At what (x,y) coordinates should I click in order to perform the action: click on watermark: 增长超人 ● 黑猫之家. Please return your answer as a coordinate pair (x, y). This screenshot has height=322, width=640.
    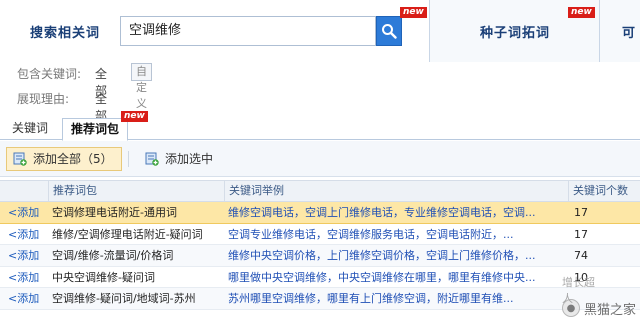
    Looking at the image, I should click on (598, 297).